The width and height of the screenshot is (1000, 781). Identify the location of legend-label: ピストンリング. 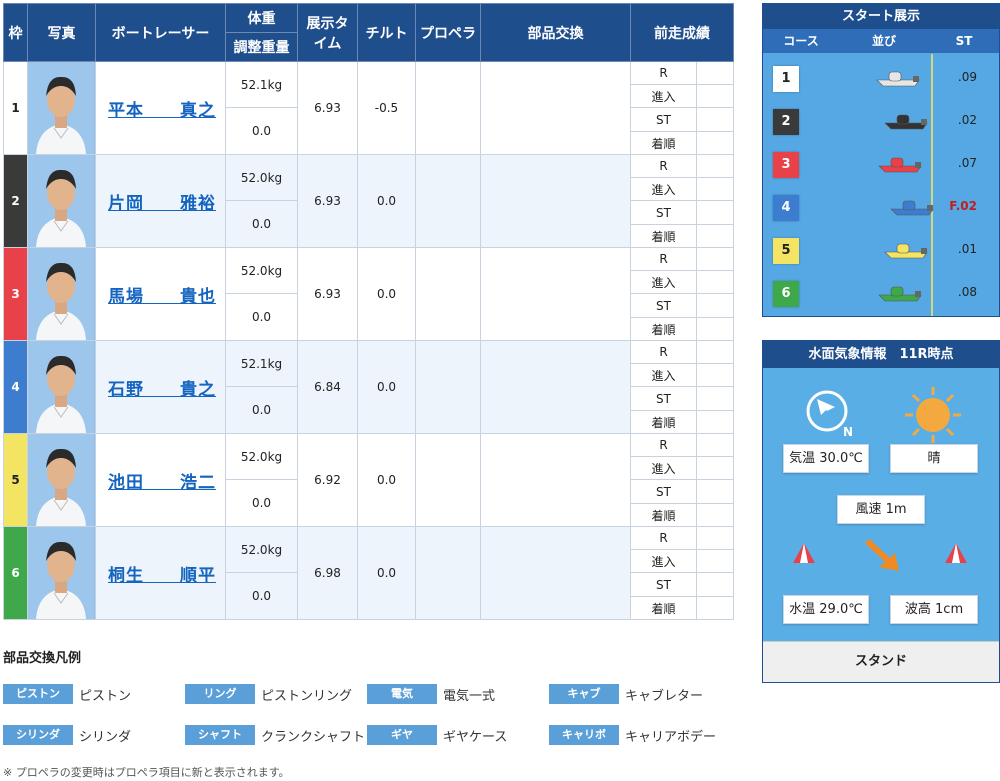
(307, 696).